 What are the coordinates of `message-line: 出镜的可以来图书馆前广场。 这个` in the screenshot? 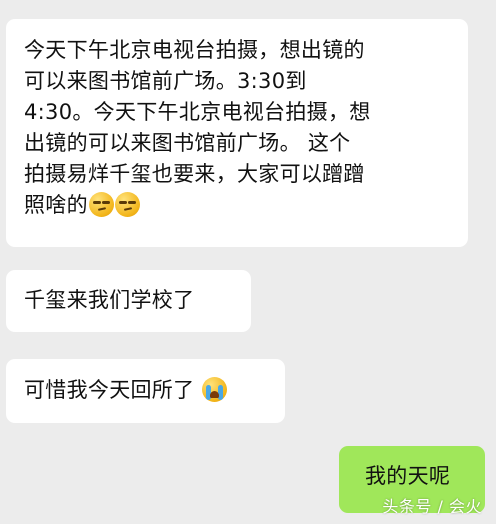 It's located at (187, 143).